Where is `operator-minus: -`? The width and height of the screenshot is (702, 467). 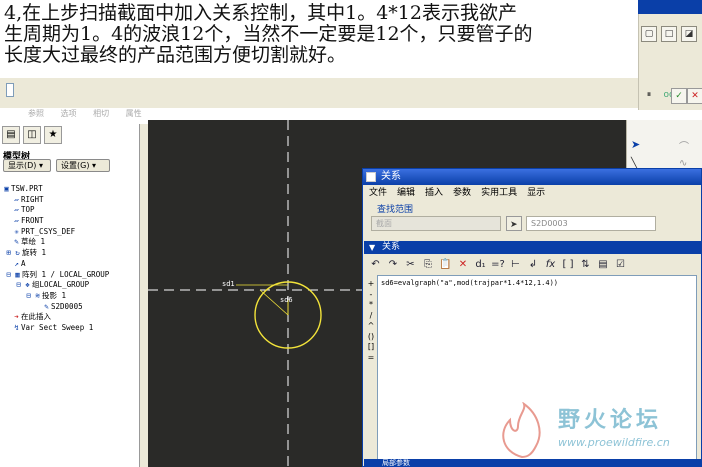
operator-minus: - is located at coordinates (371, 295).